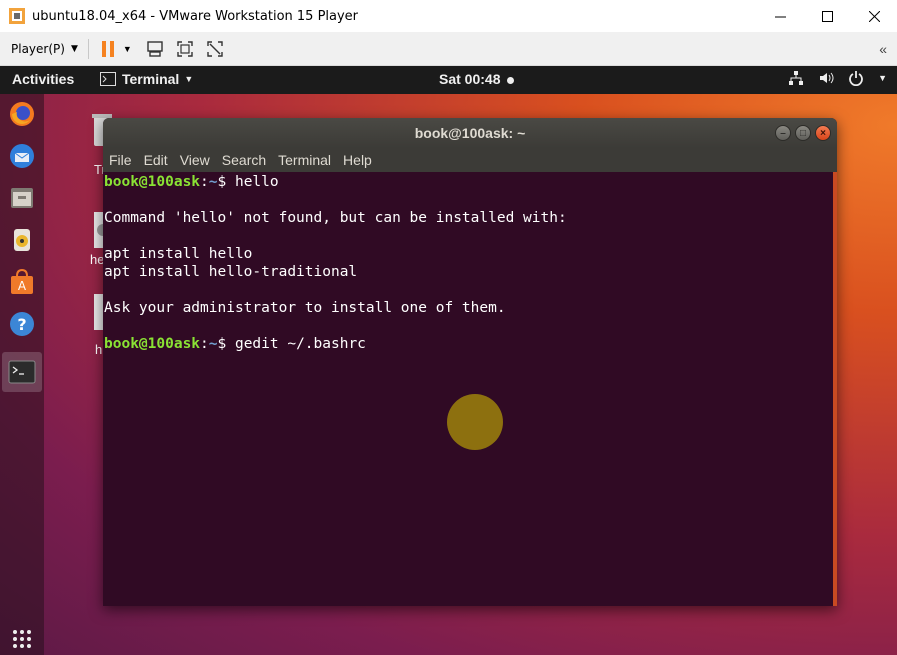  Describe the element at coordinates (17, 16) in the screenshot. I see `vmware-app-icon` at that location.